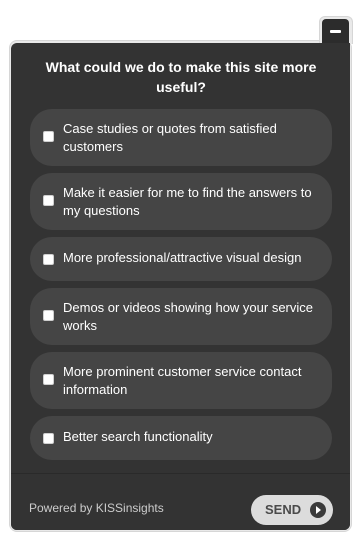 The image size is (362, 537). What do you see at coordinates (138, 436) in the screenshot?
I see `option-label: Better search functionality` at bounding box center [138, 436].